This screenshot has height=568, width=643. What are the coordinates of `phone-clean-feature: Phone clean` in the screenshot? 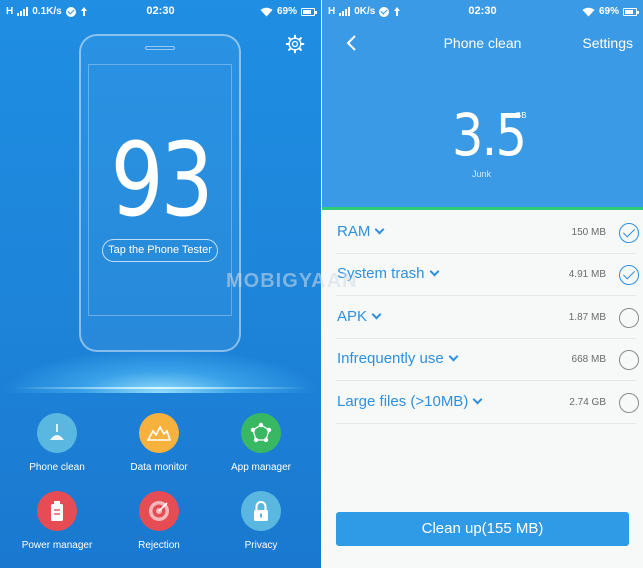 It's located at (57, 443).